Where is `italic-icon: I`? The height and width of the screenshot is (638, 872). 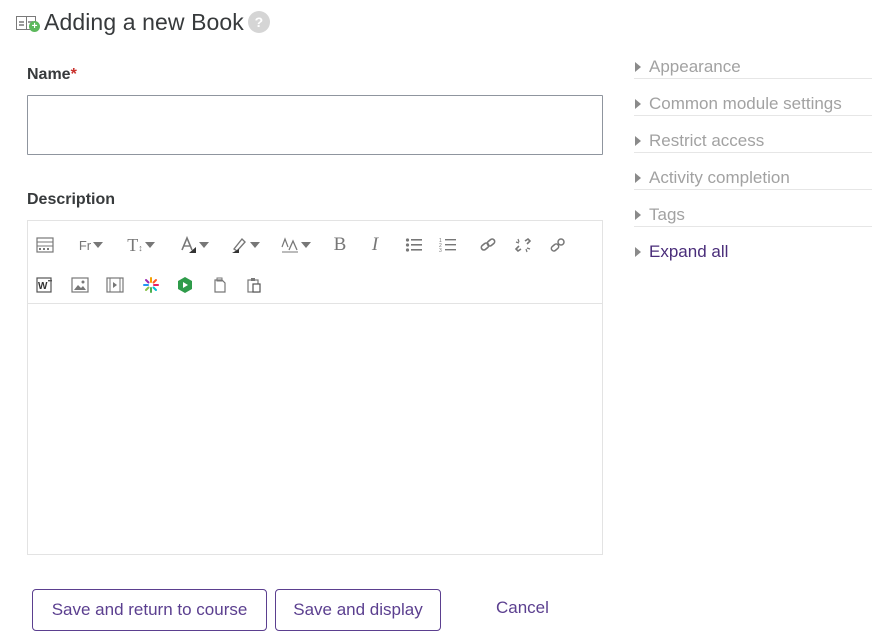 italic-icon: I is located at coordinates (375, 245).